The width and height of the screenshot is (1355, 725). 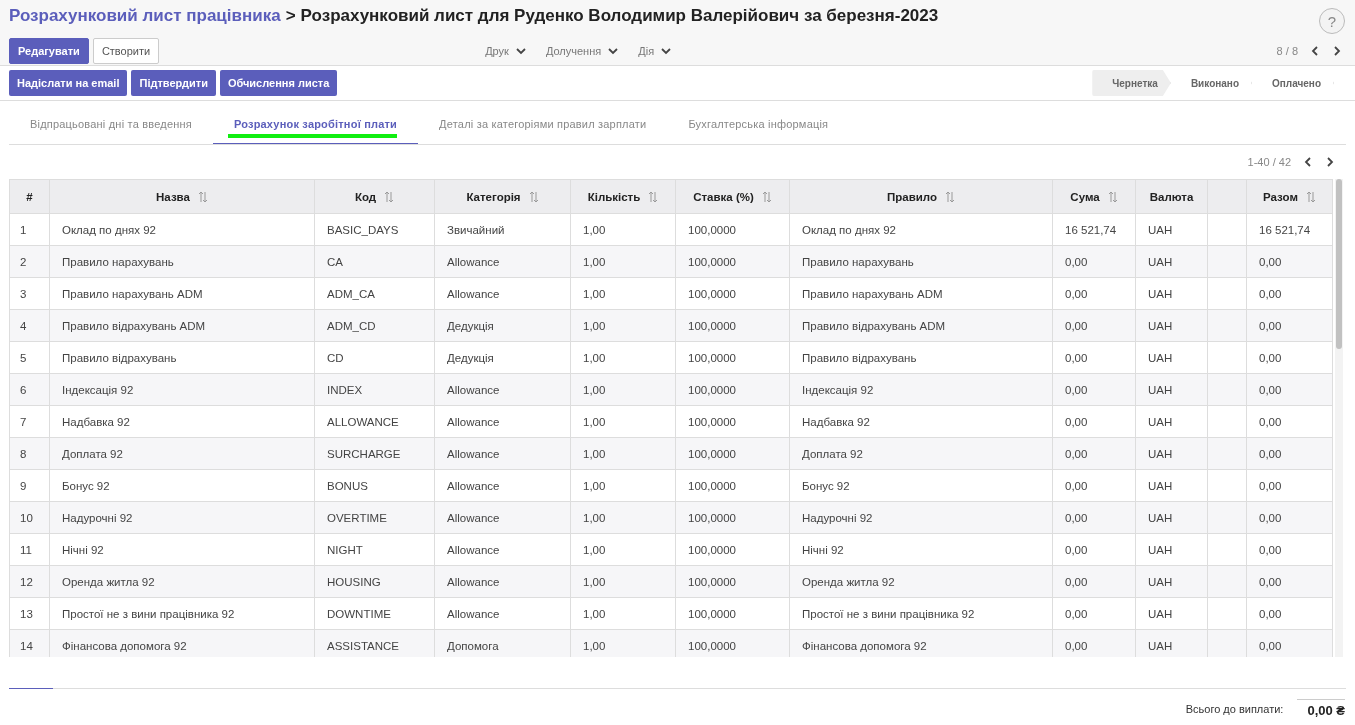 I want to click on table-cell: Доплата 92, so click(x=921, y=453).